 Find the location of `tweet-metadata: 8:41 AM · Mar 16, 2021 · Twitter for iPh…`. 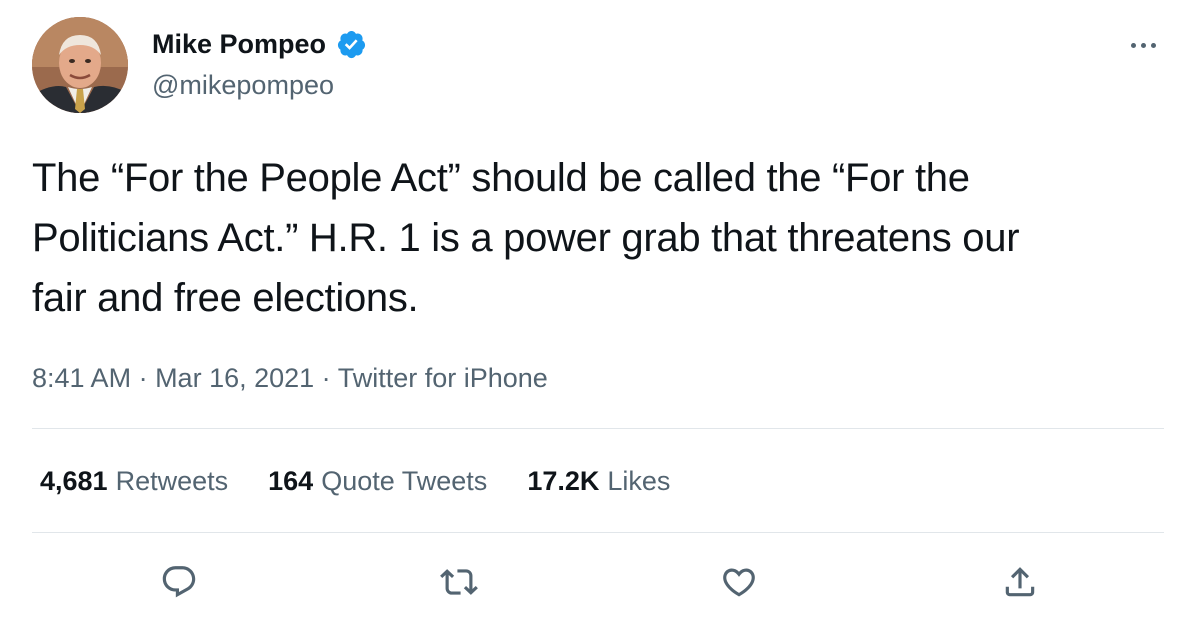

tweet-metadata: 8:41 AM · Mar 16, 2021 · Twitter for iPh… is located at coordinates (290, 378).